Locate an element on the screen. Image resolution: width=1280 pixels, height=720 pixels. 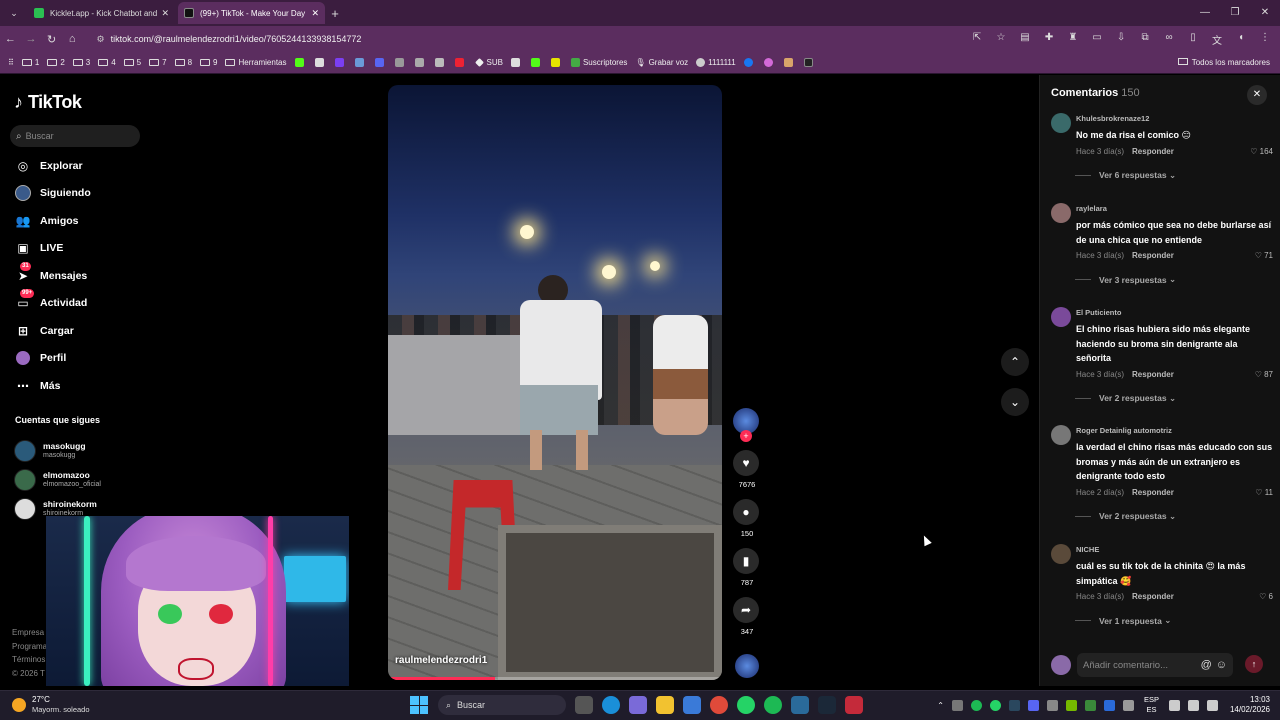
tab-kicklet: Kicklet.app - Kick Chatbot and ✕ is located at coordinates (101, 13).